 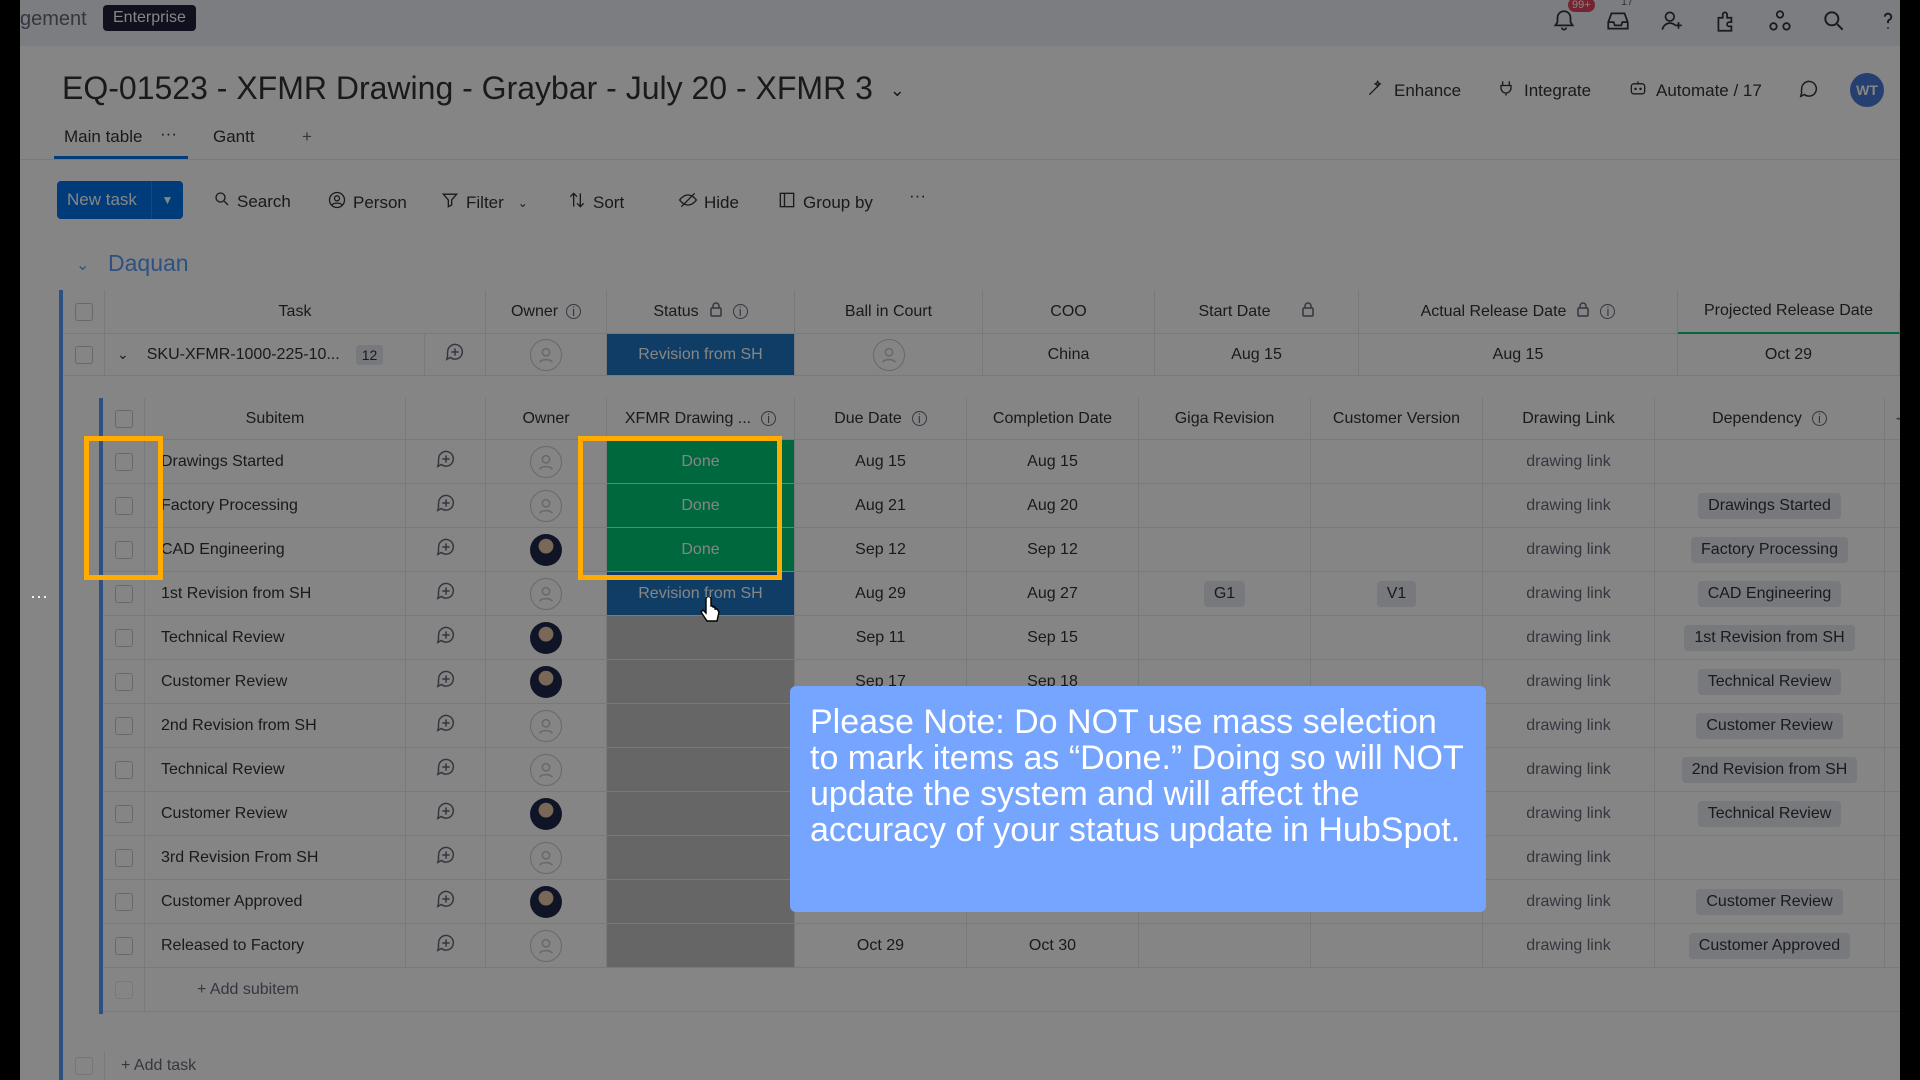 What do you see at coordinates (1518, 312) in the screenshot?
I see `column-header-actual-release-date: Actual Release Date i` at bounding box center [1518, 312].